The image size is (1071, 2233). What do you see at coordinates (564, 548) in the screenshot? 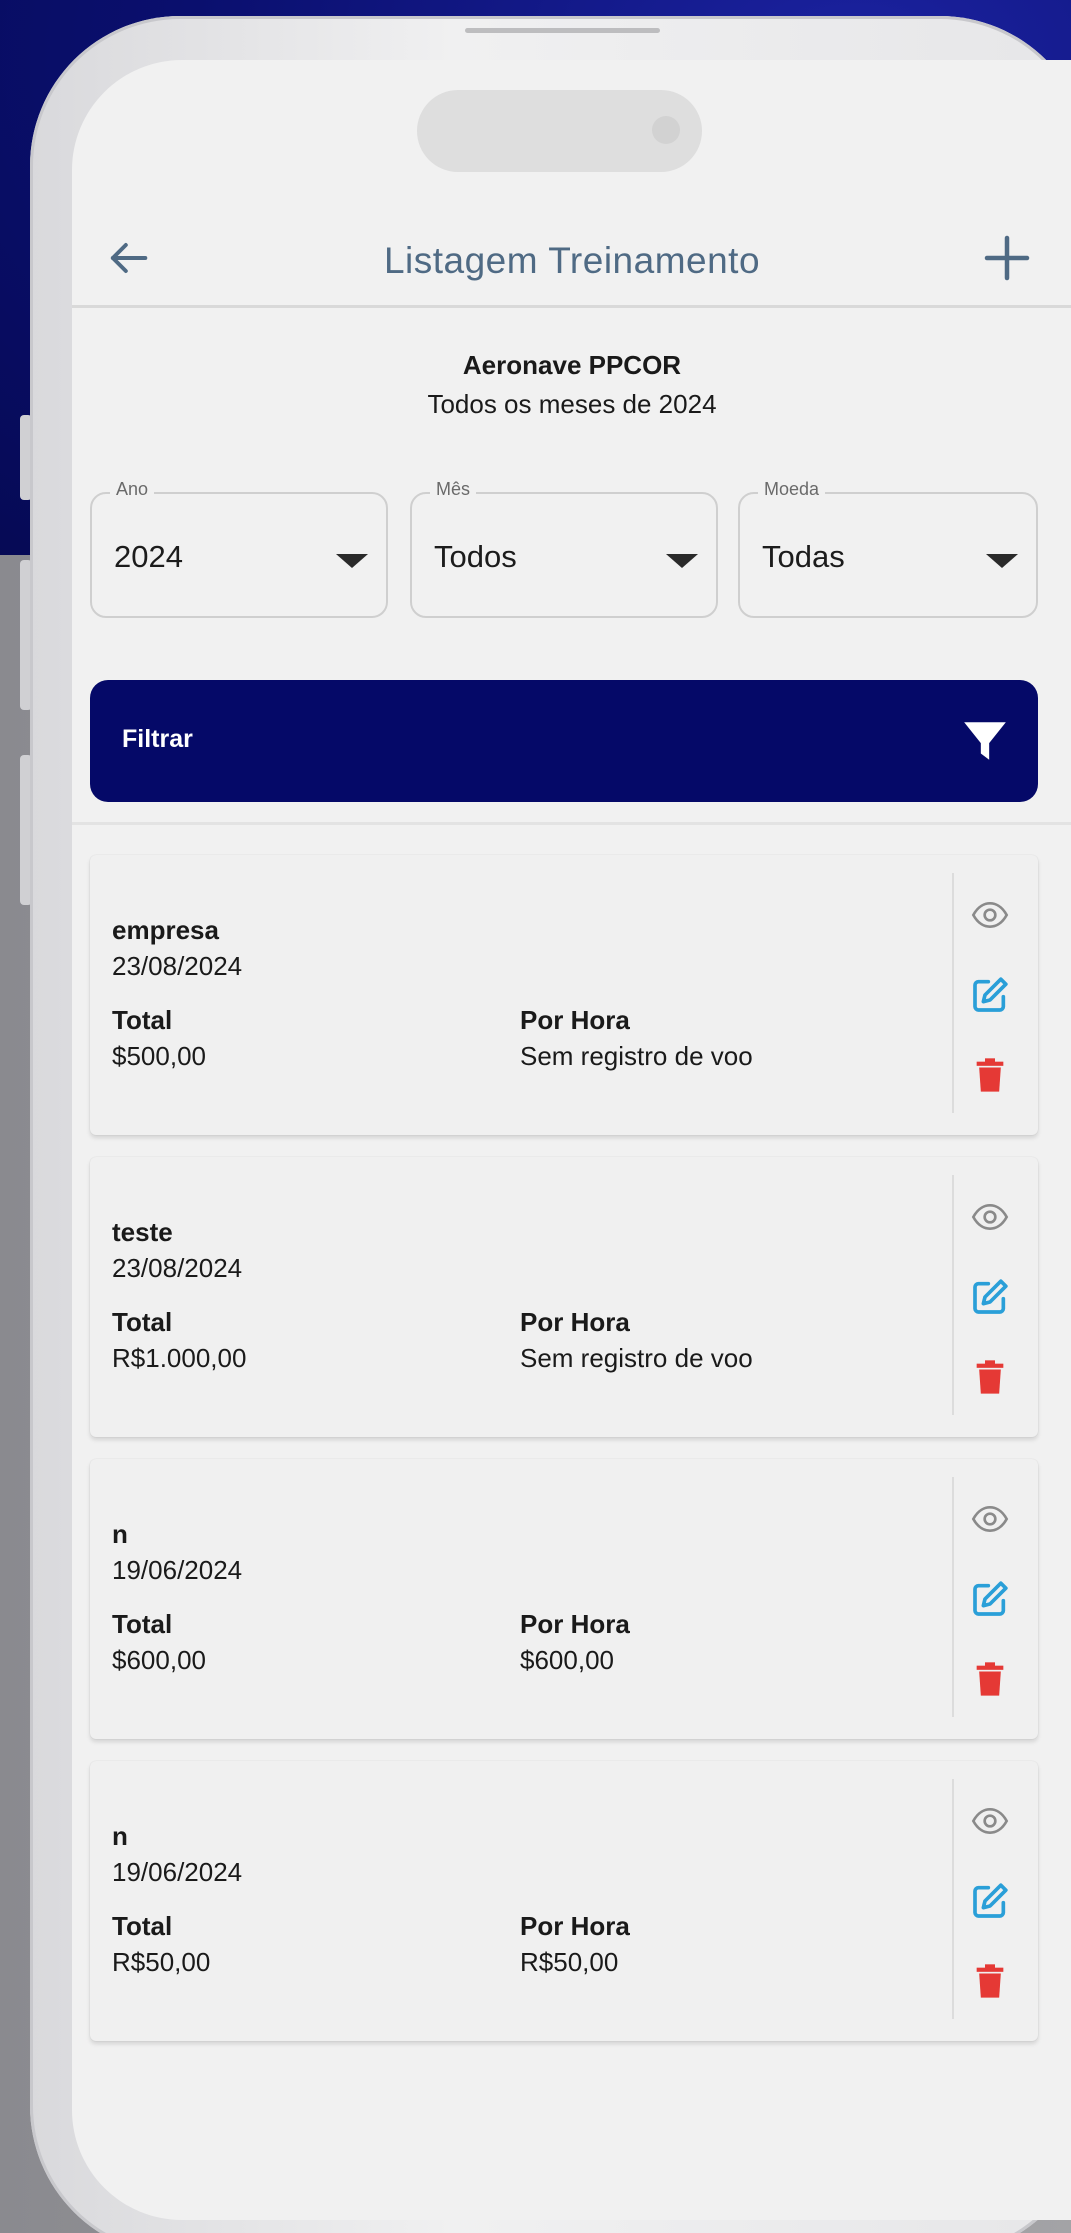
I see `month-select: Mês Todos` at bounding box center [564, 548].